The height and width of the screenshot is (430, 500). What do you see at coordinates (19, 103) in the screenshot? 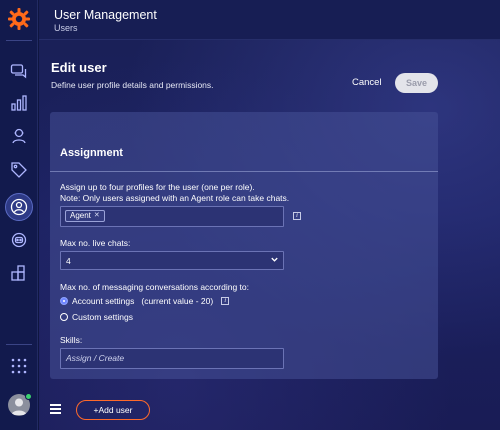
I see `analytics-icon` at bounding box center [19, 103].